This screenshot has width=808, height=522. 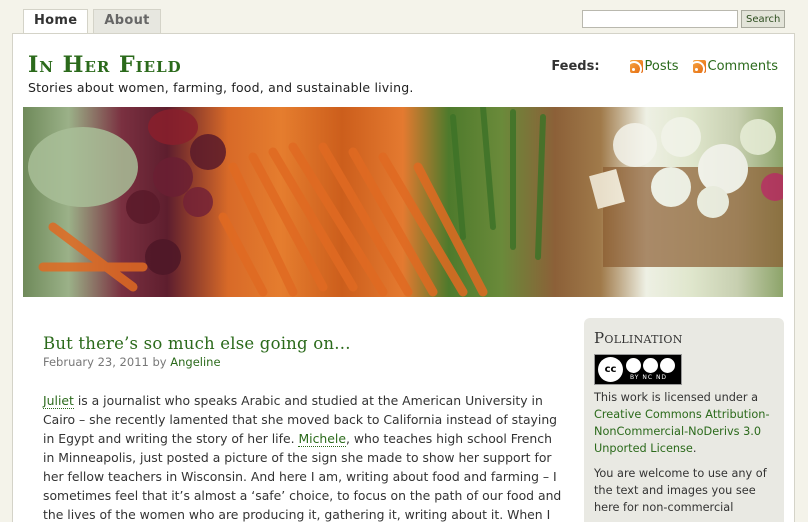 I want to click on feeds-label: Feeds:, so click(x=575, y=66).